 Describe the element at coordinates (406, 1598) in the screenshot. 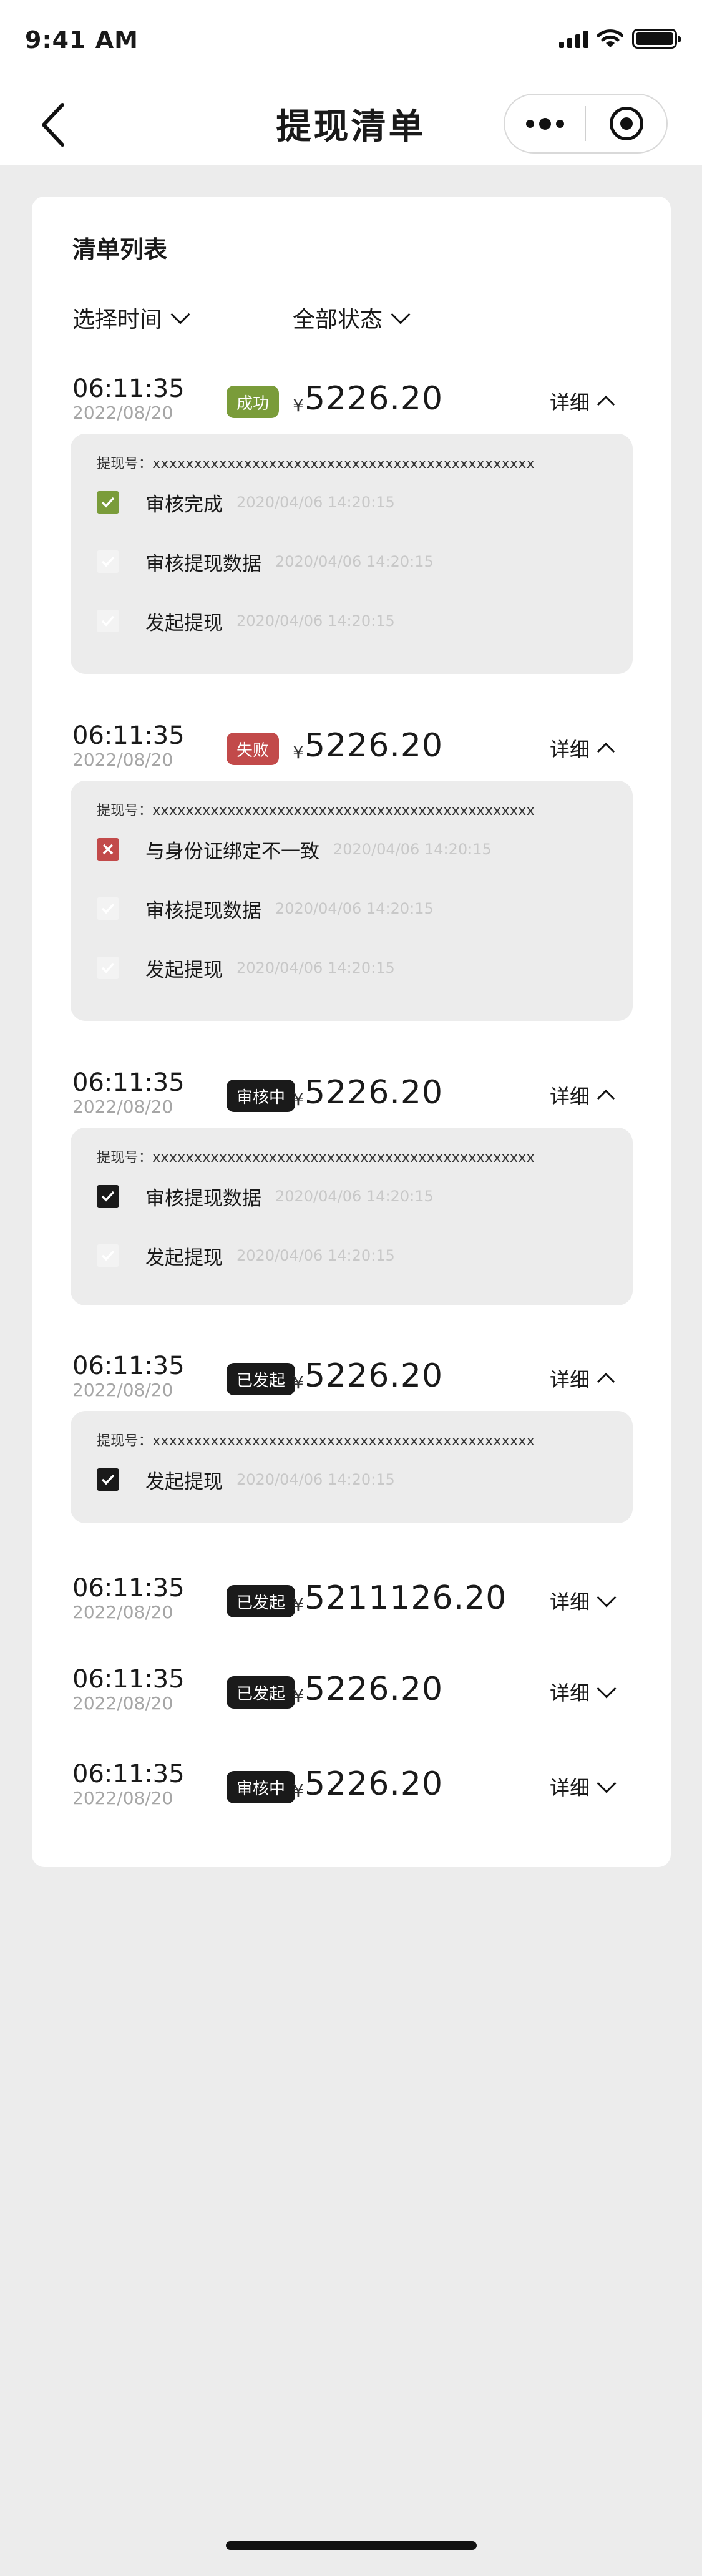

I see `record-amount: 5211126.20` at that location.